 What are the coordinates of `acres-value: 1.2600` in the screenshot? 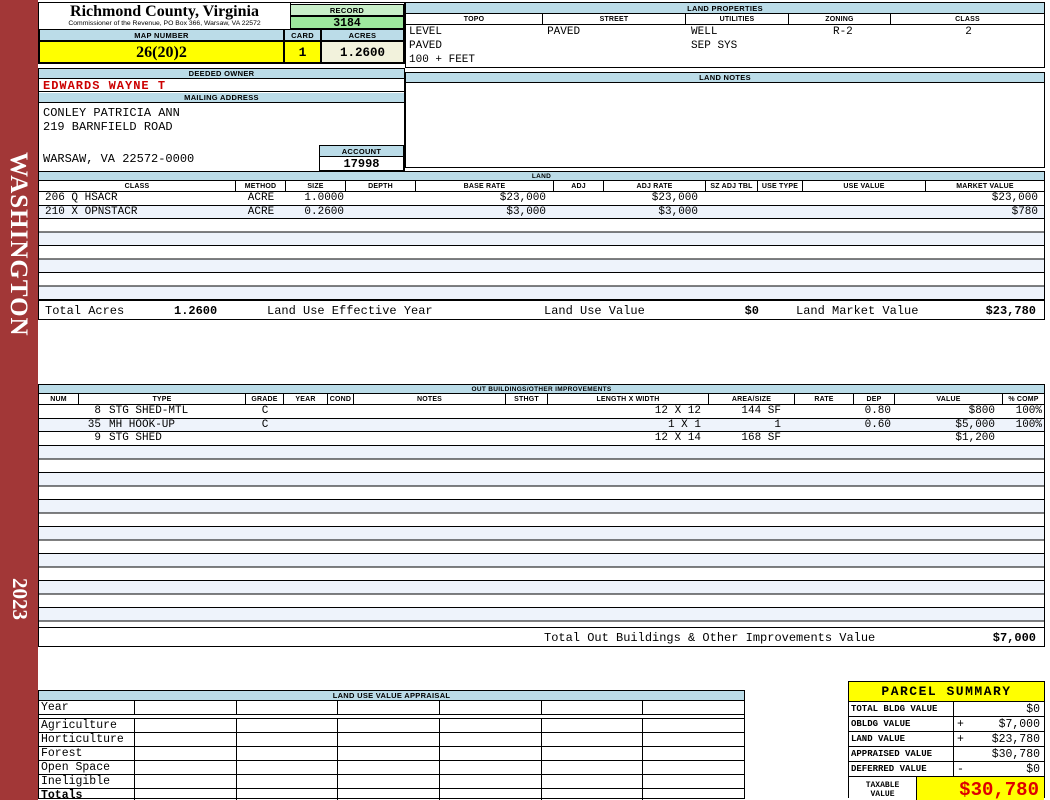 It's located at (362, 52).